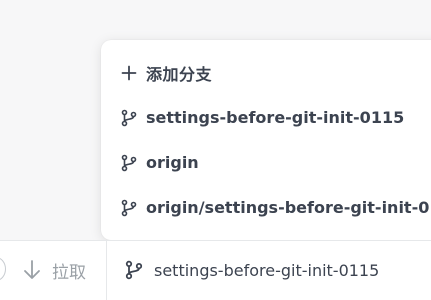 This screenshot has height=300, width=431. Describe the element at coordinates (32, 270) in the screenshot. I see `arrow-down-icon` at that location.